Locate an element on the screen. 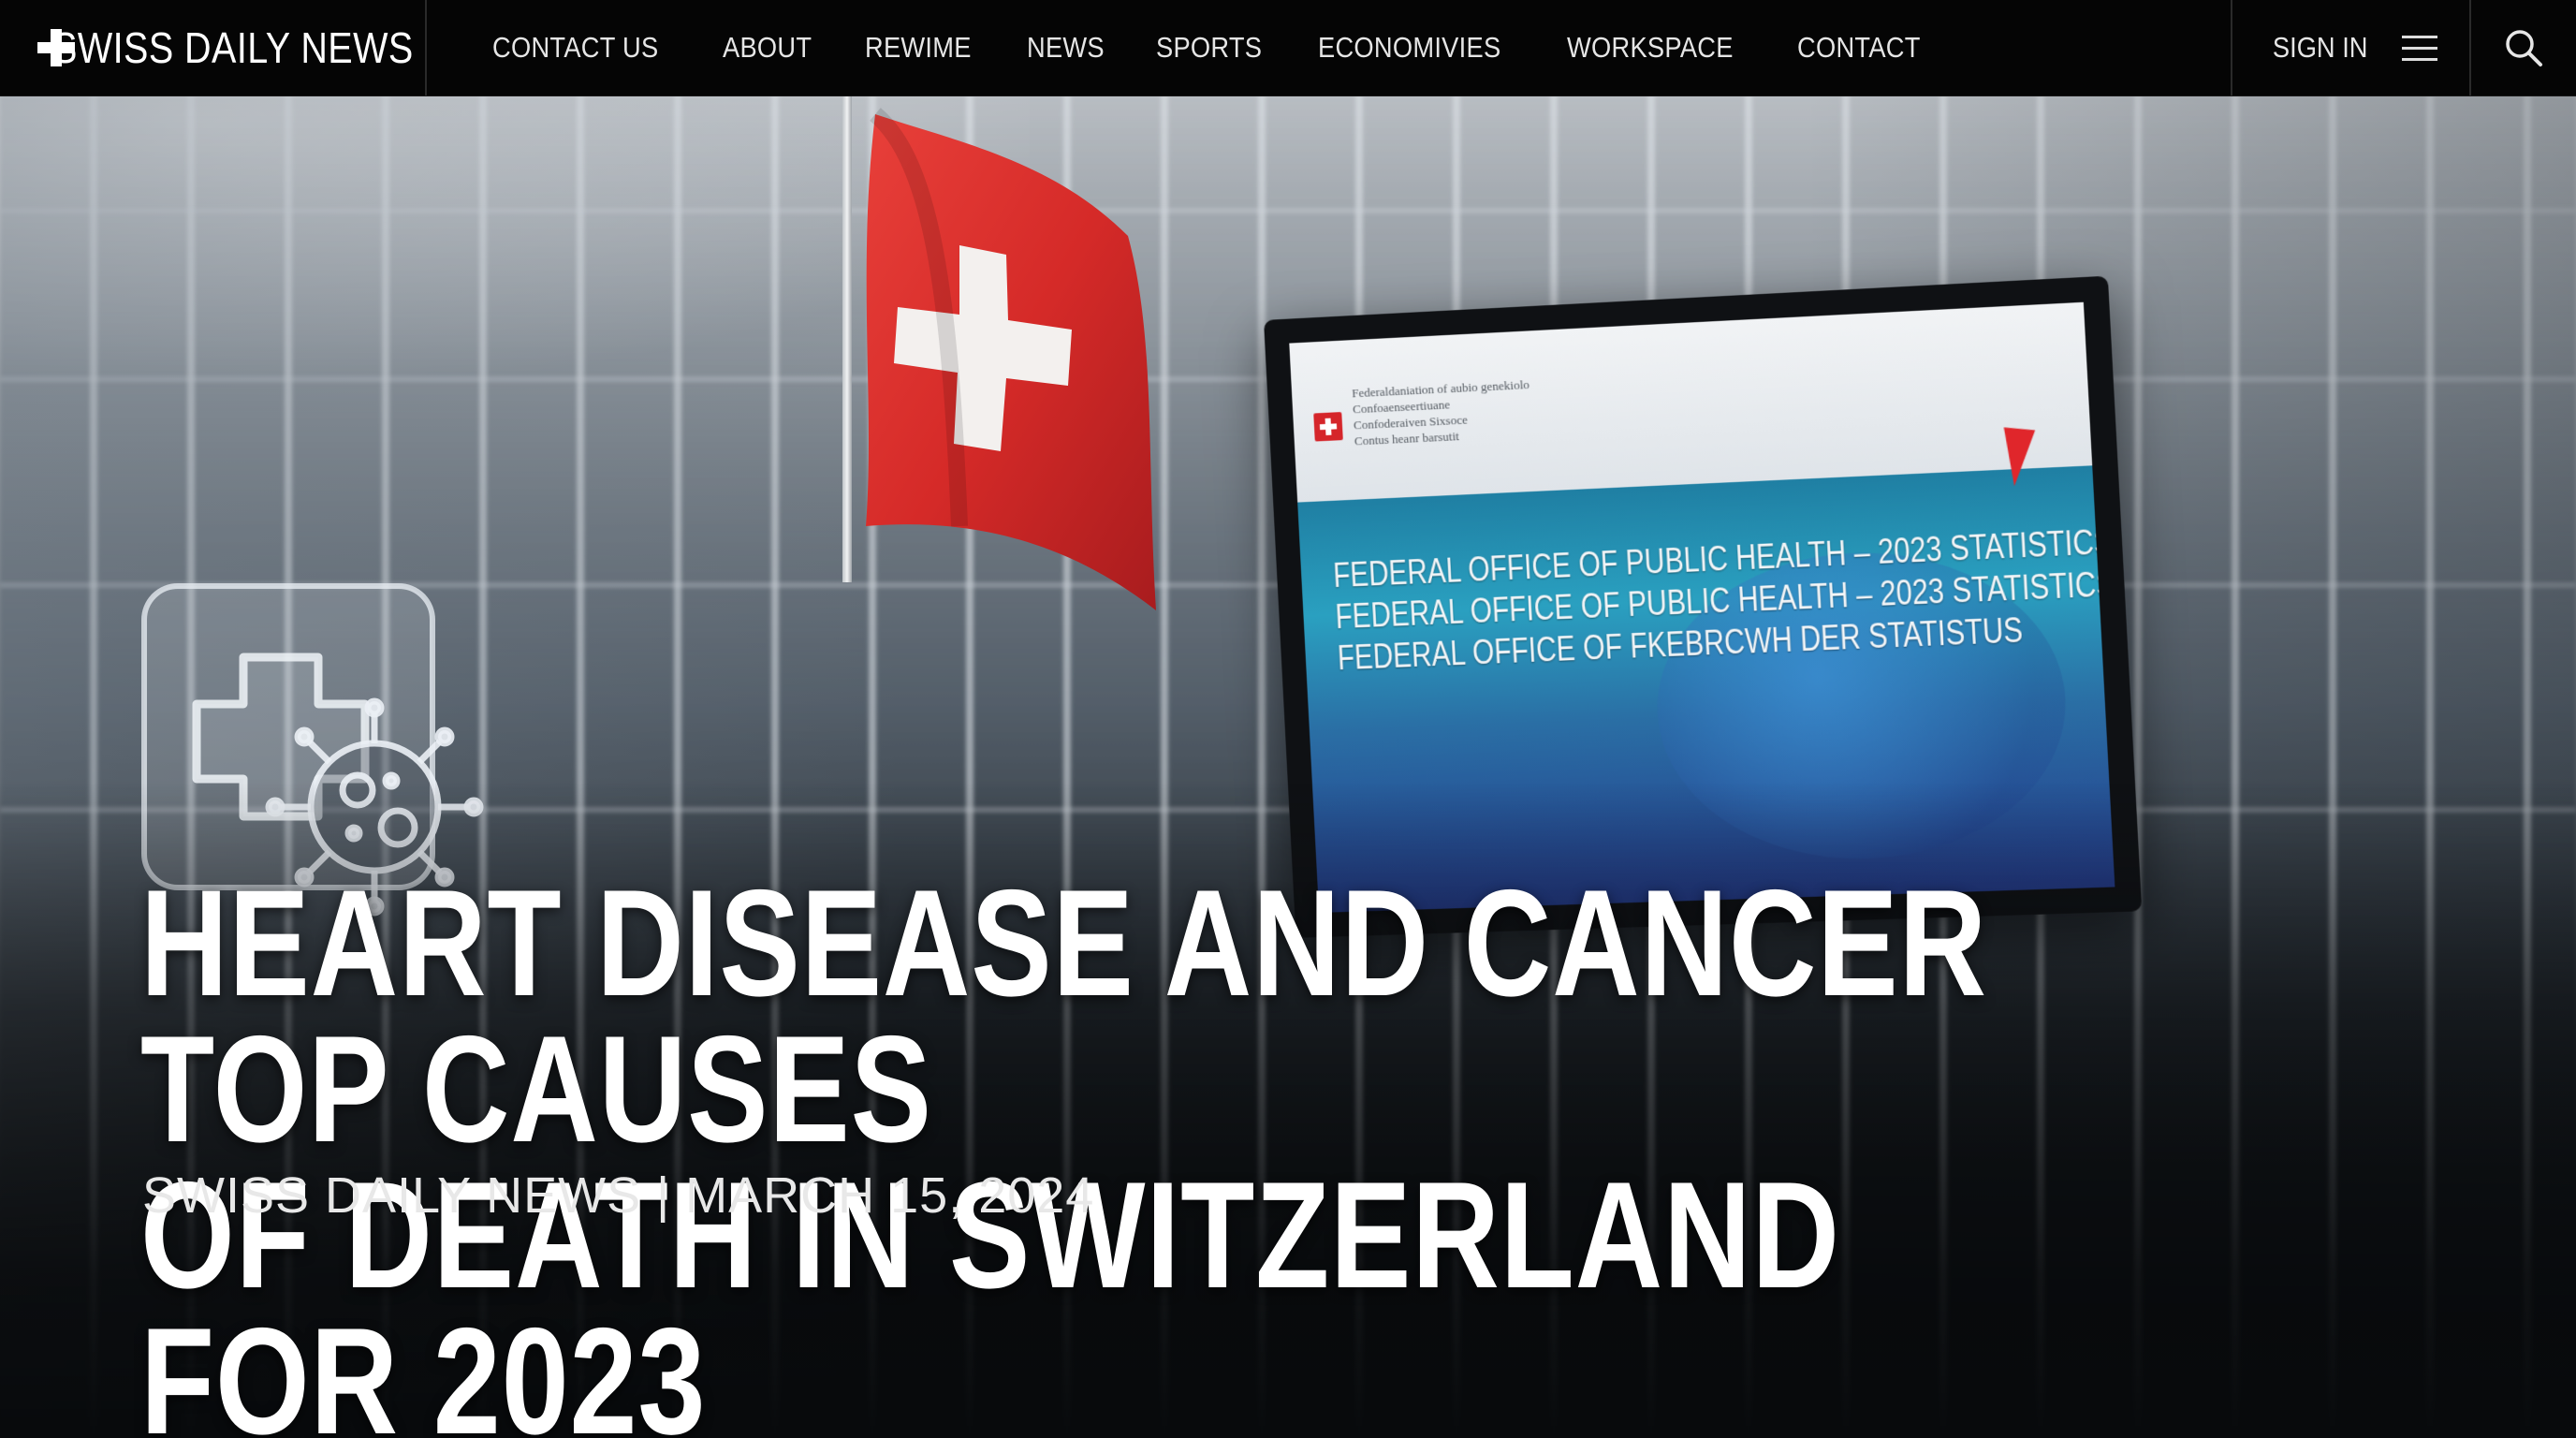 This screenshot has width=2576, height=1438. nav-item-news: NEWS is located at coordinates (1066, 48).